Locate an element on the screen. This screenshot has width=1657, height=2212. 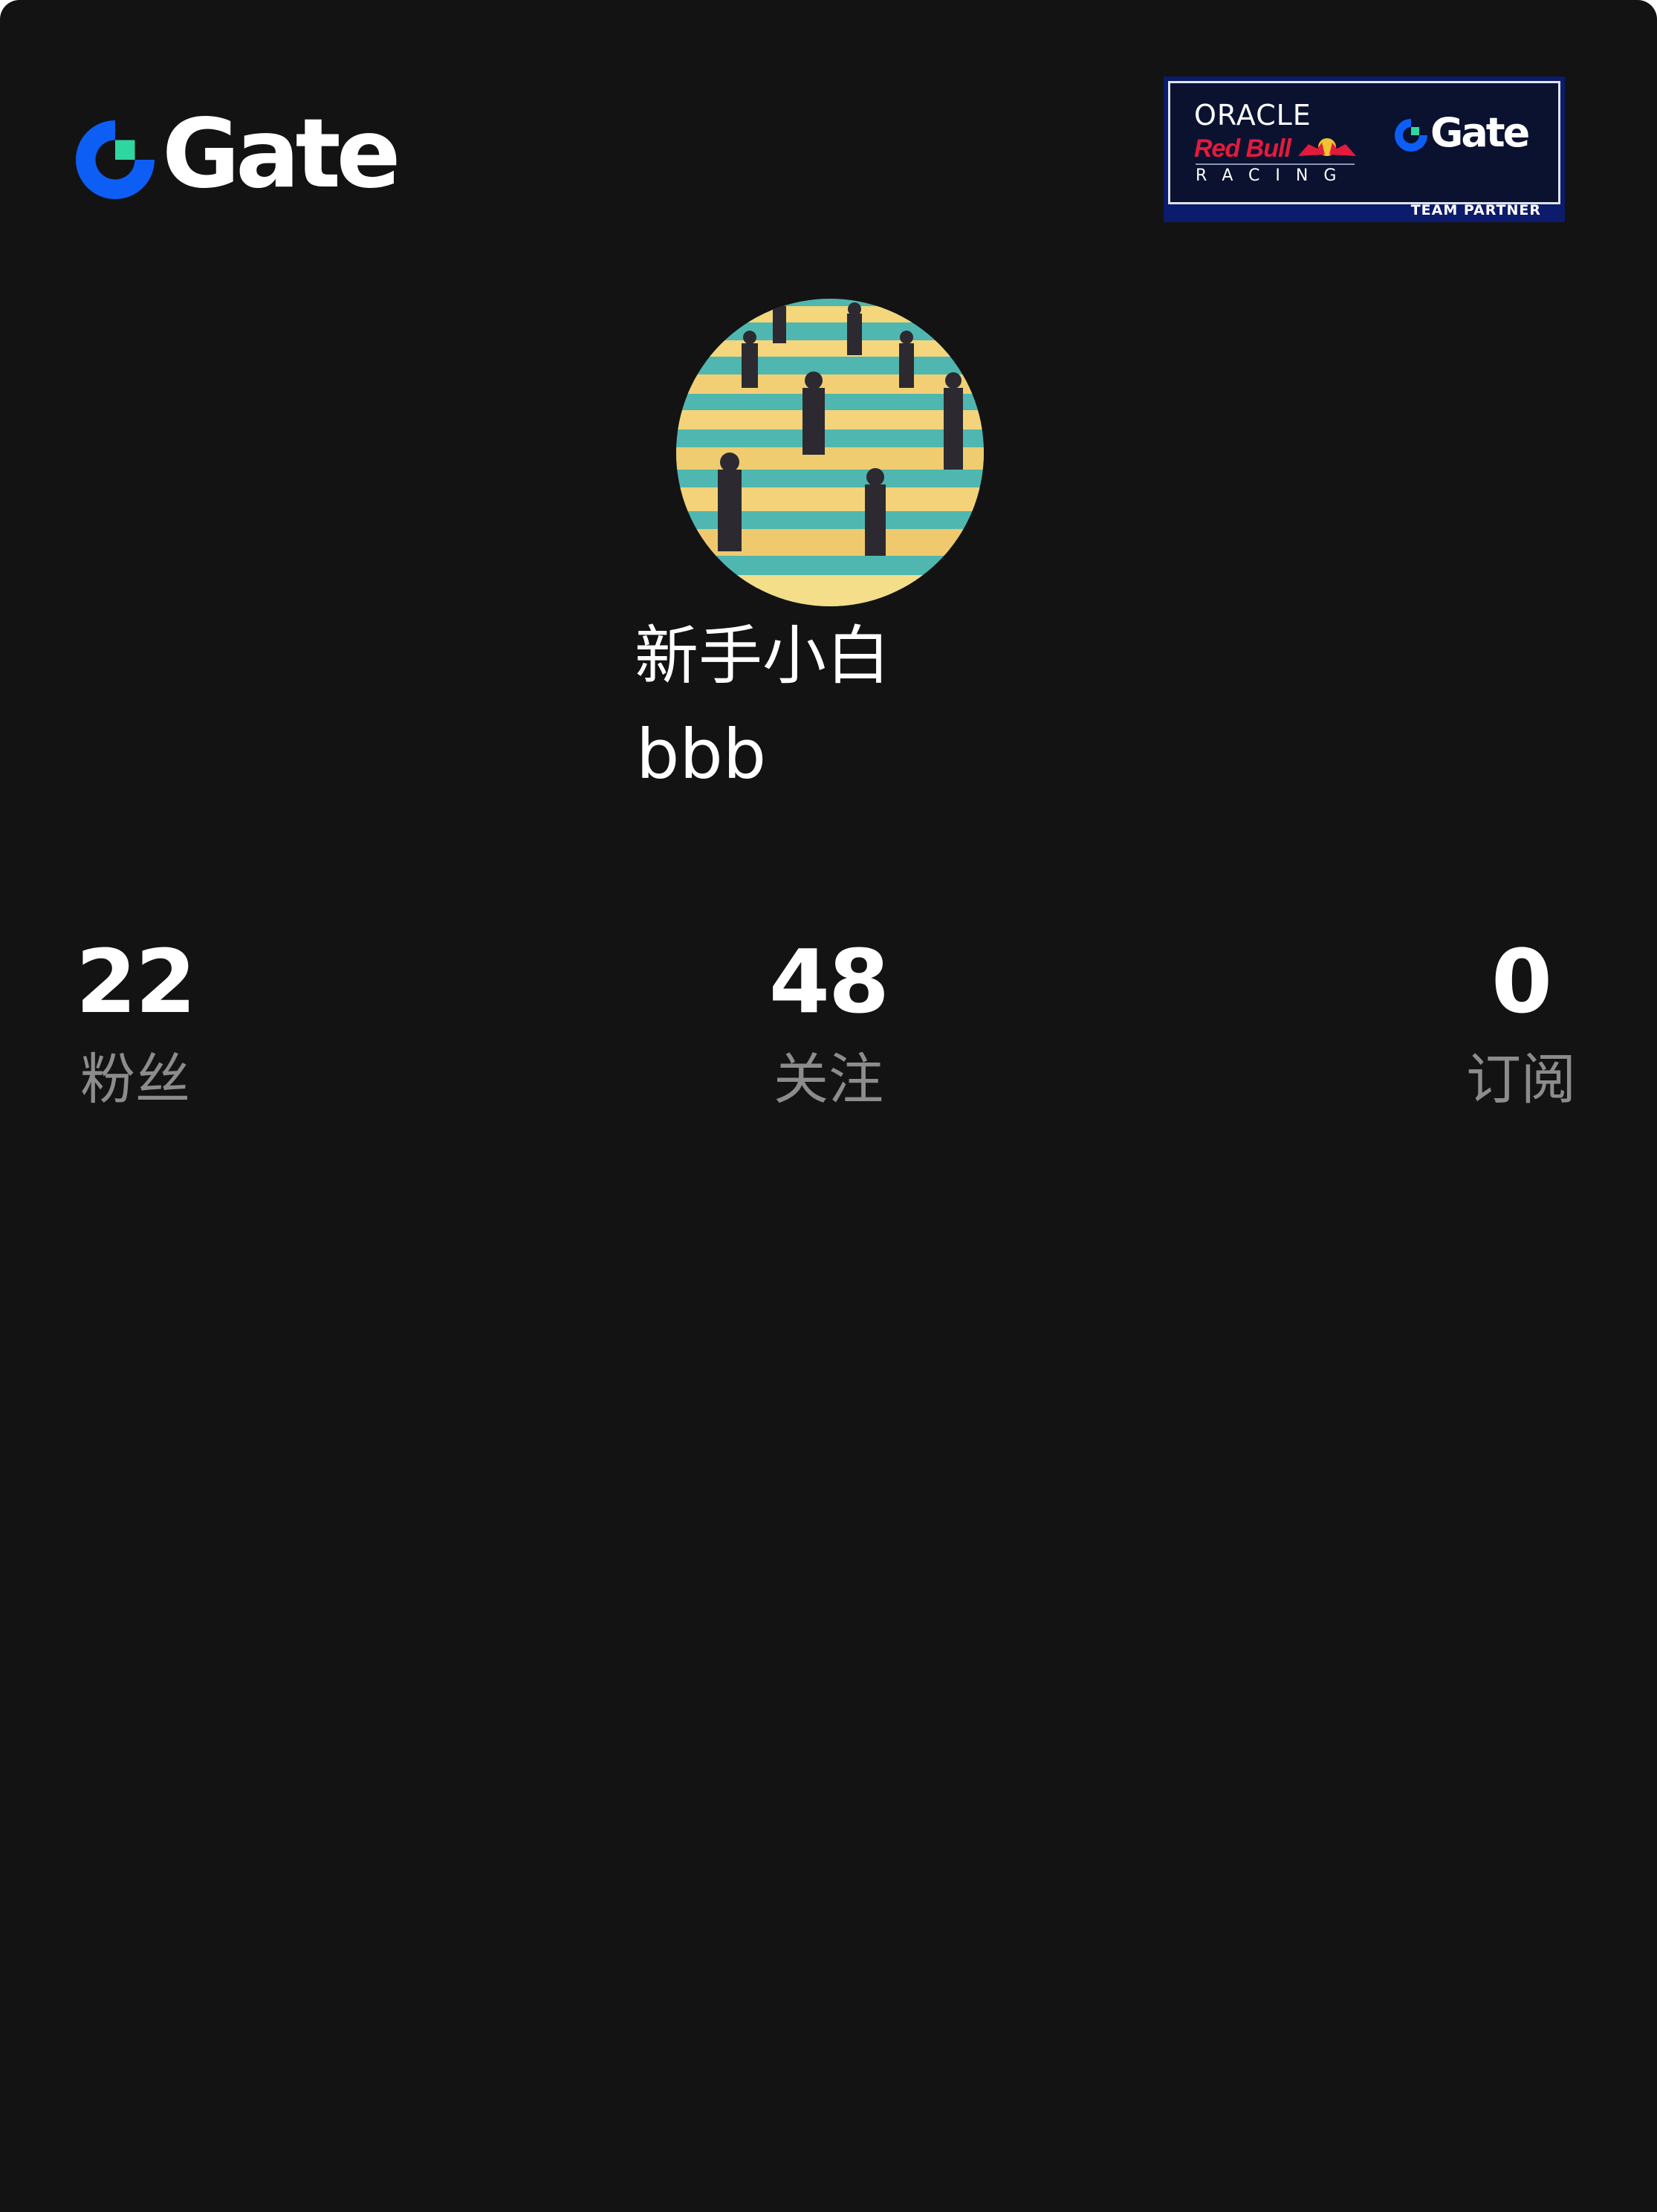
followers-label: 粉丝 is located at coordinates (135, 1080).